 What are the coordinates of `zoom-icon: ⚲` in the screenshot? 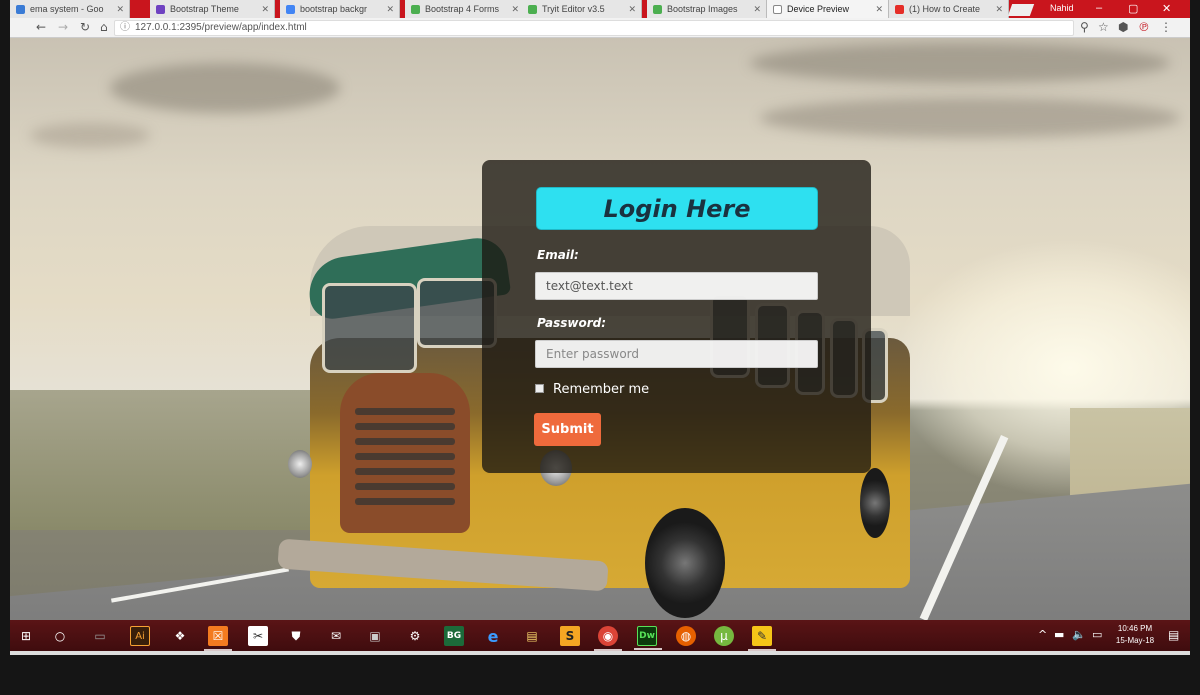 It's located at (1084, 27).